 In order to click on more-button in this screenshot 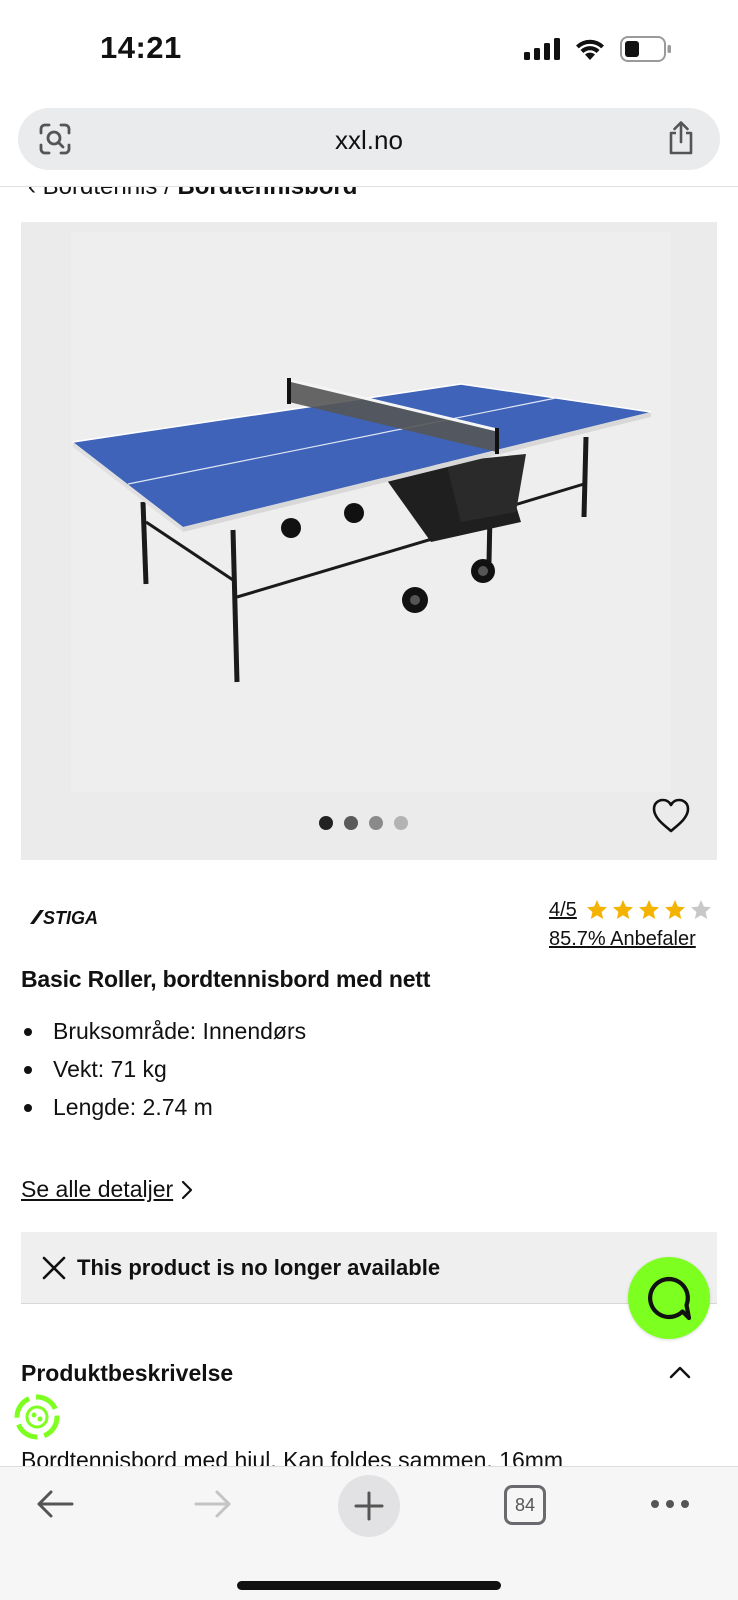, I will do `click(670, 1504)`.